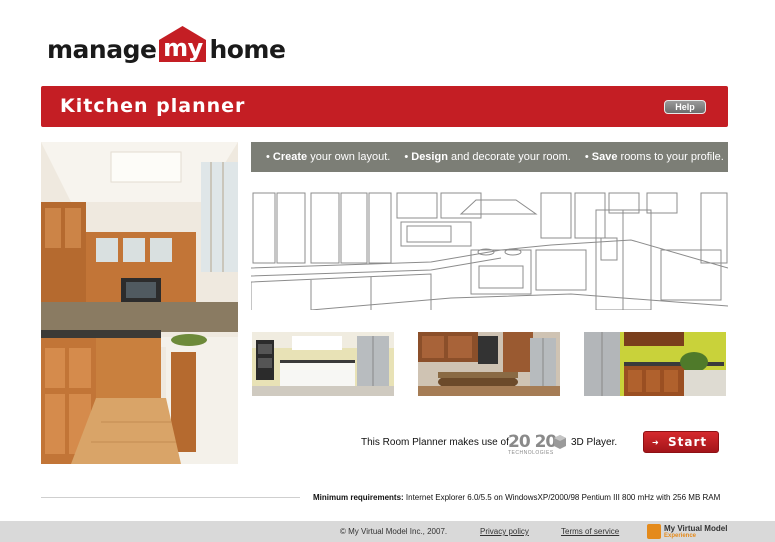  Describe the element at coordinates (489, 250) in the screenshot. I see `kitchen-line-drawing` at that location.